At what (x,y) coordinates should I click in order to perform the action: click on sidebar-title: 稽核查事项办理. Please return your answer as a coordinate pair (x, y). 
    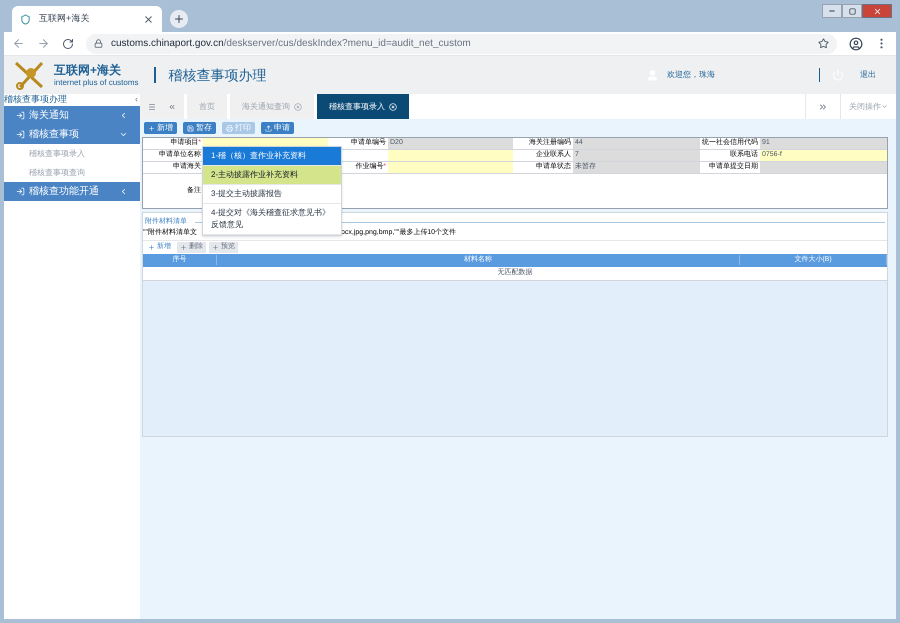
    Looking at the image, I should click on (35, 99).